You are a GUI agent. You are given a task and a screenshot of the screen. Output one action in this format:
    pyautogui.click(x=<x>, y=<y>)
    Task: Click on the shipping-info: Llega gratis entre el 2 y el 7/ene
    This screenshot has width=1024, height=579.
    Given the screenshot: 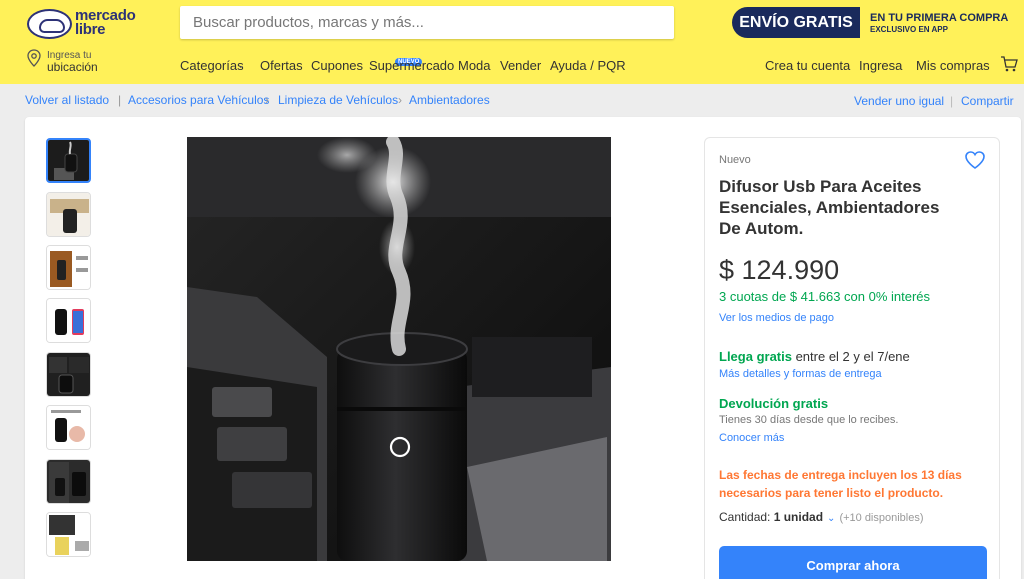 What is the action you would take?
    pyautogui.click(x=814, y=356)
    